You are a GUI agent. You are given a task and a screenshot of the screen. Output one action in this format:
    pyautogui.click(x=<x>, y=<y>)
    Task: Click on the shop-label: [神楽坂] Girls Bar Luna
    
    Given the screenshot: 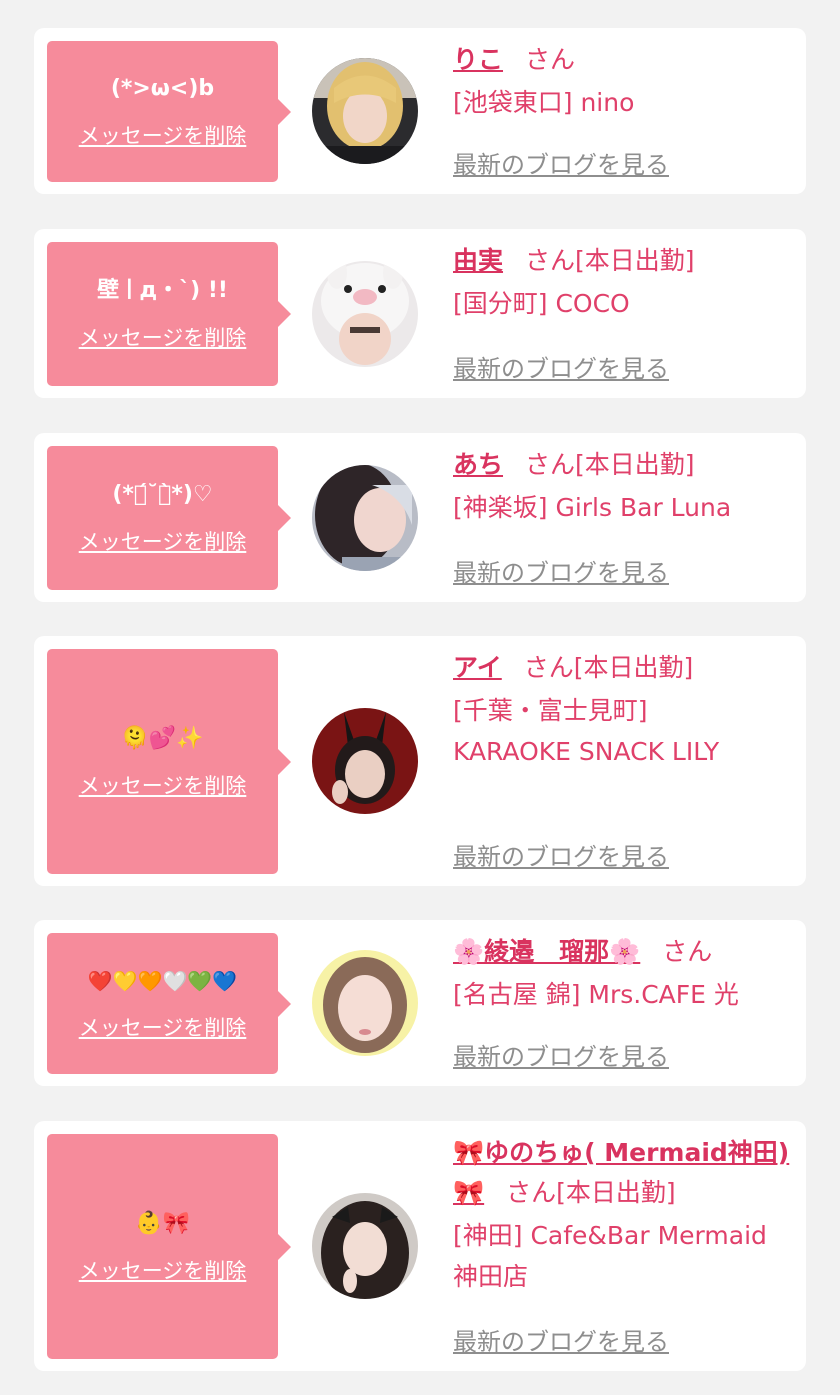 What is the action you would take?
    pyautogui.click(x=592, y=507)
    